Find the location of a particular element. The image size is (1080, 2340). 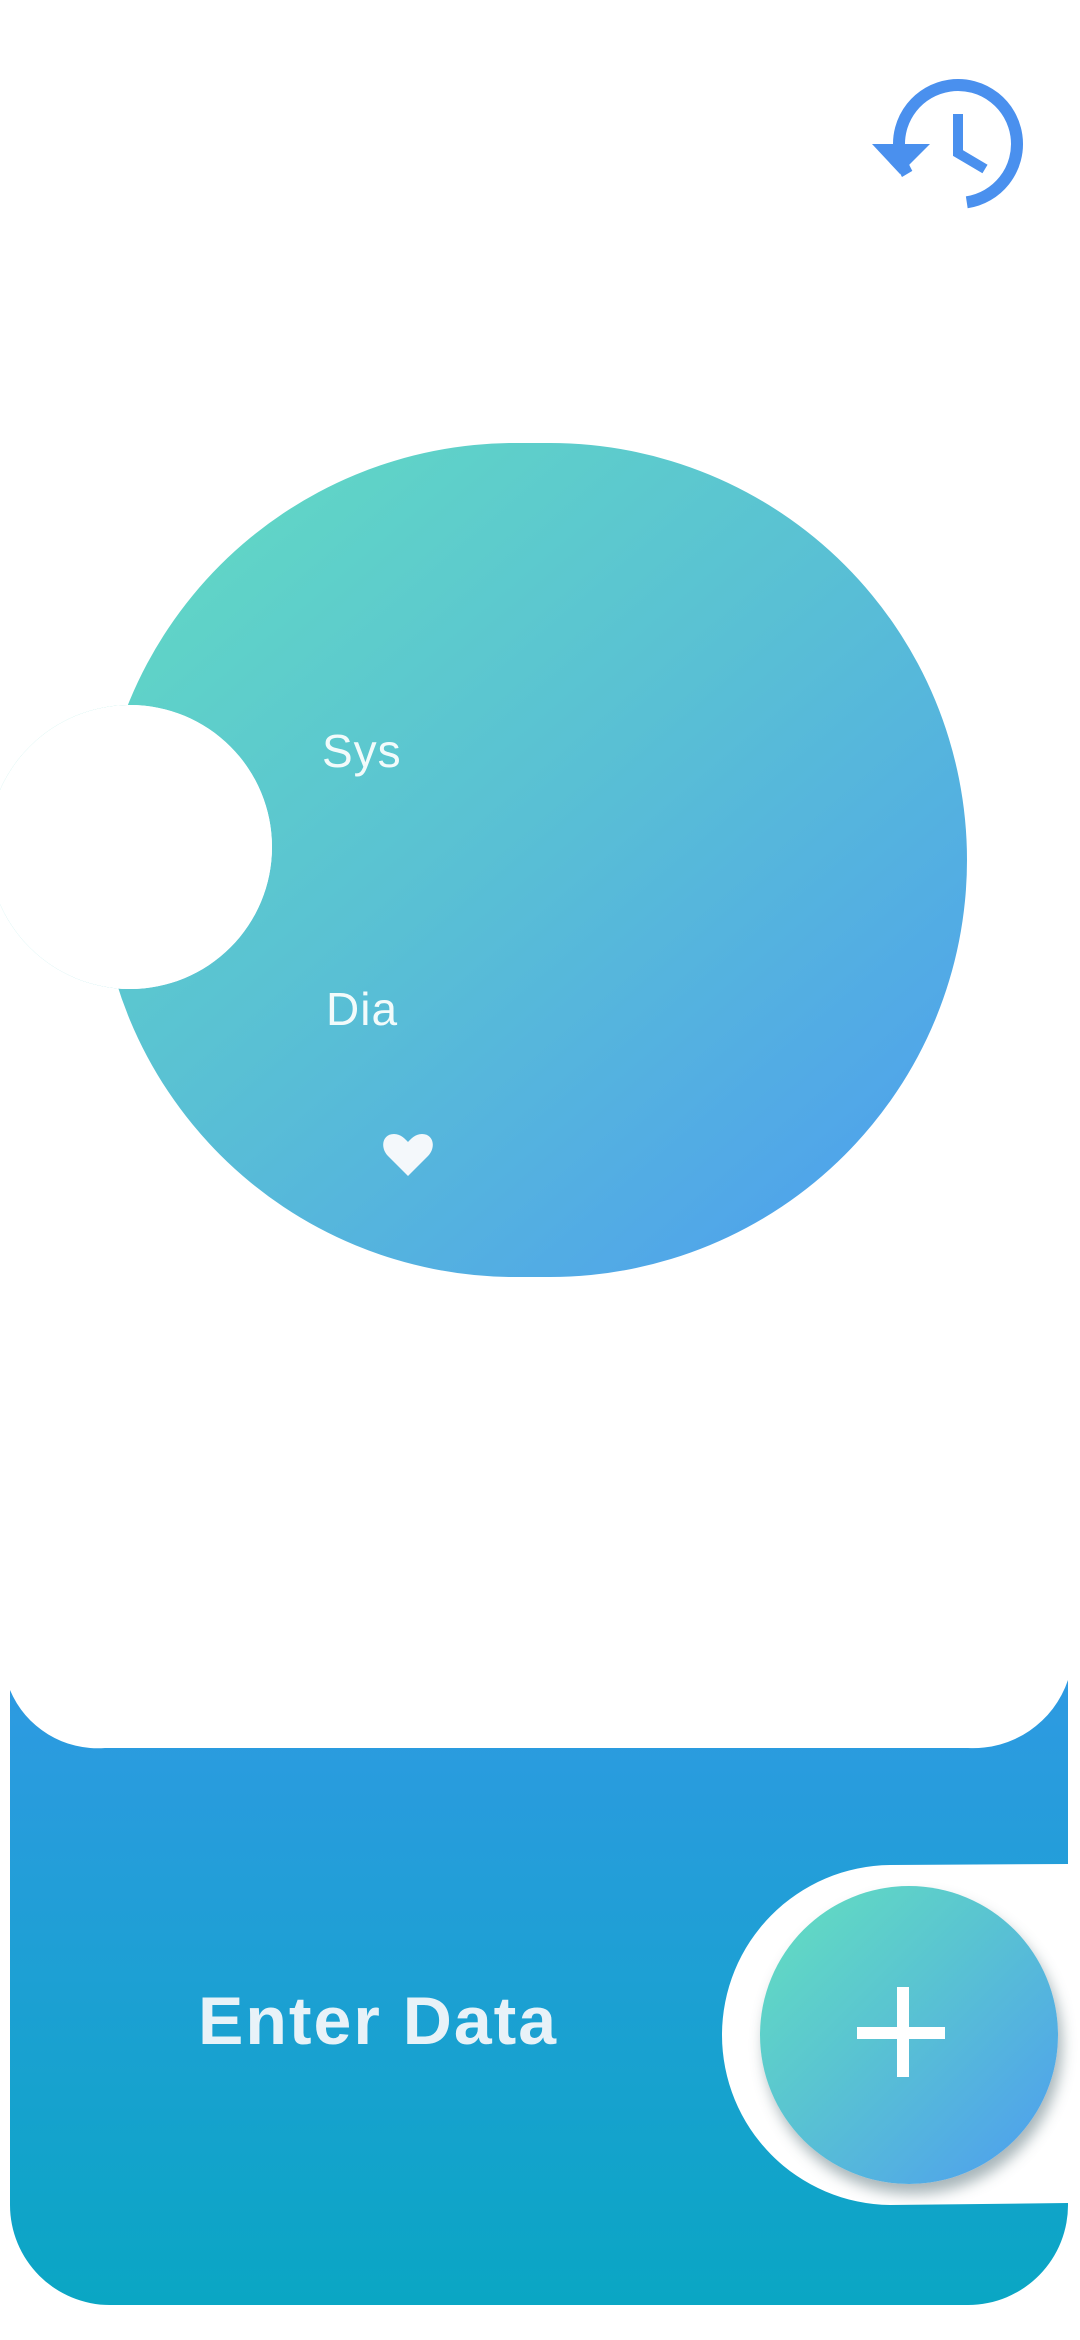

add-entry-button is located at coordinates (909, 2035).